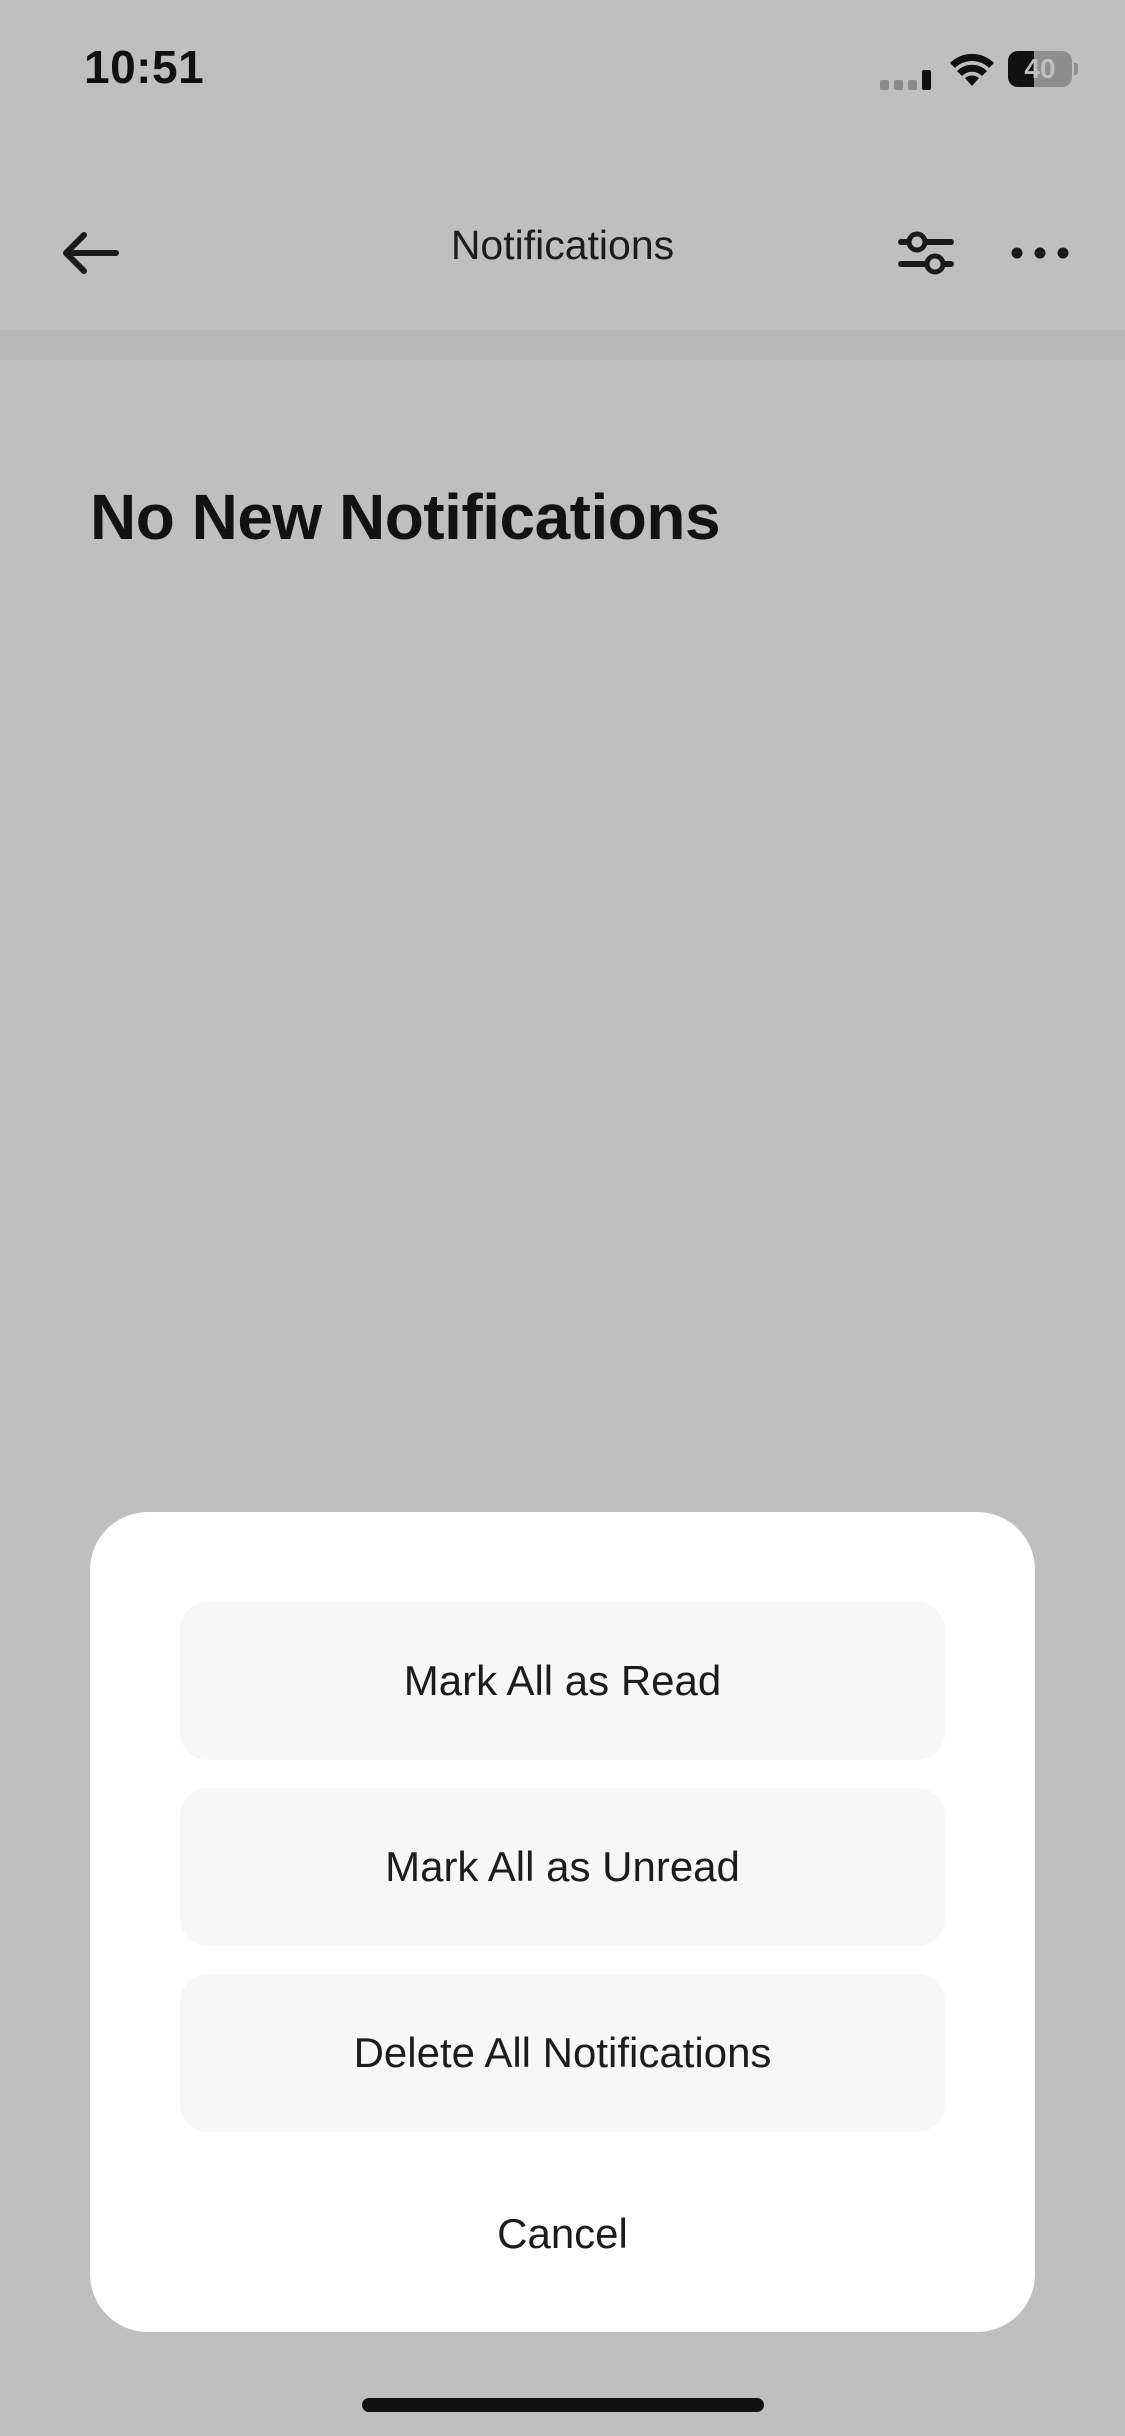  Describe the element at coordinates (562, 2053) in the screenshot. I see `delete-all-notifications-button: Delete All Notifications` at that location.